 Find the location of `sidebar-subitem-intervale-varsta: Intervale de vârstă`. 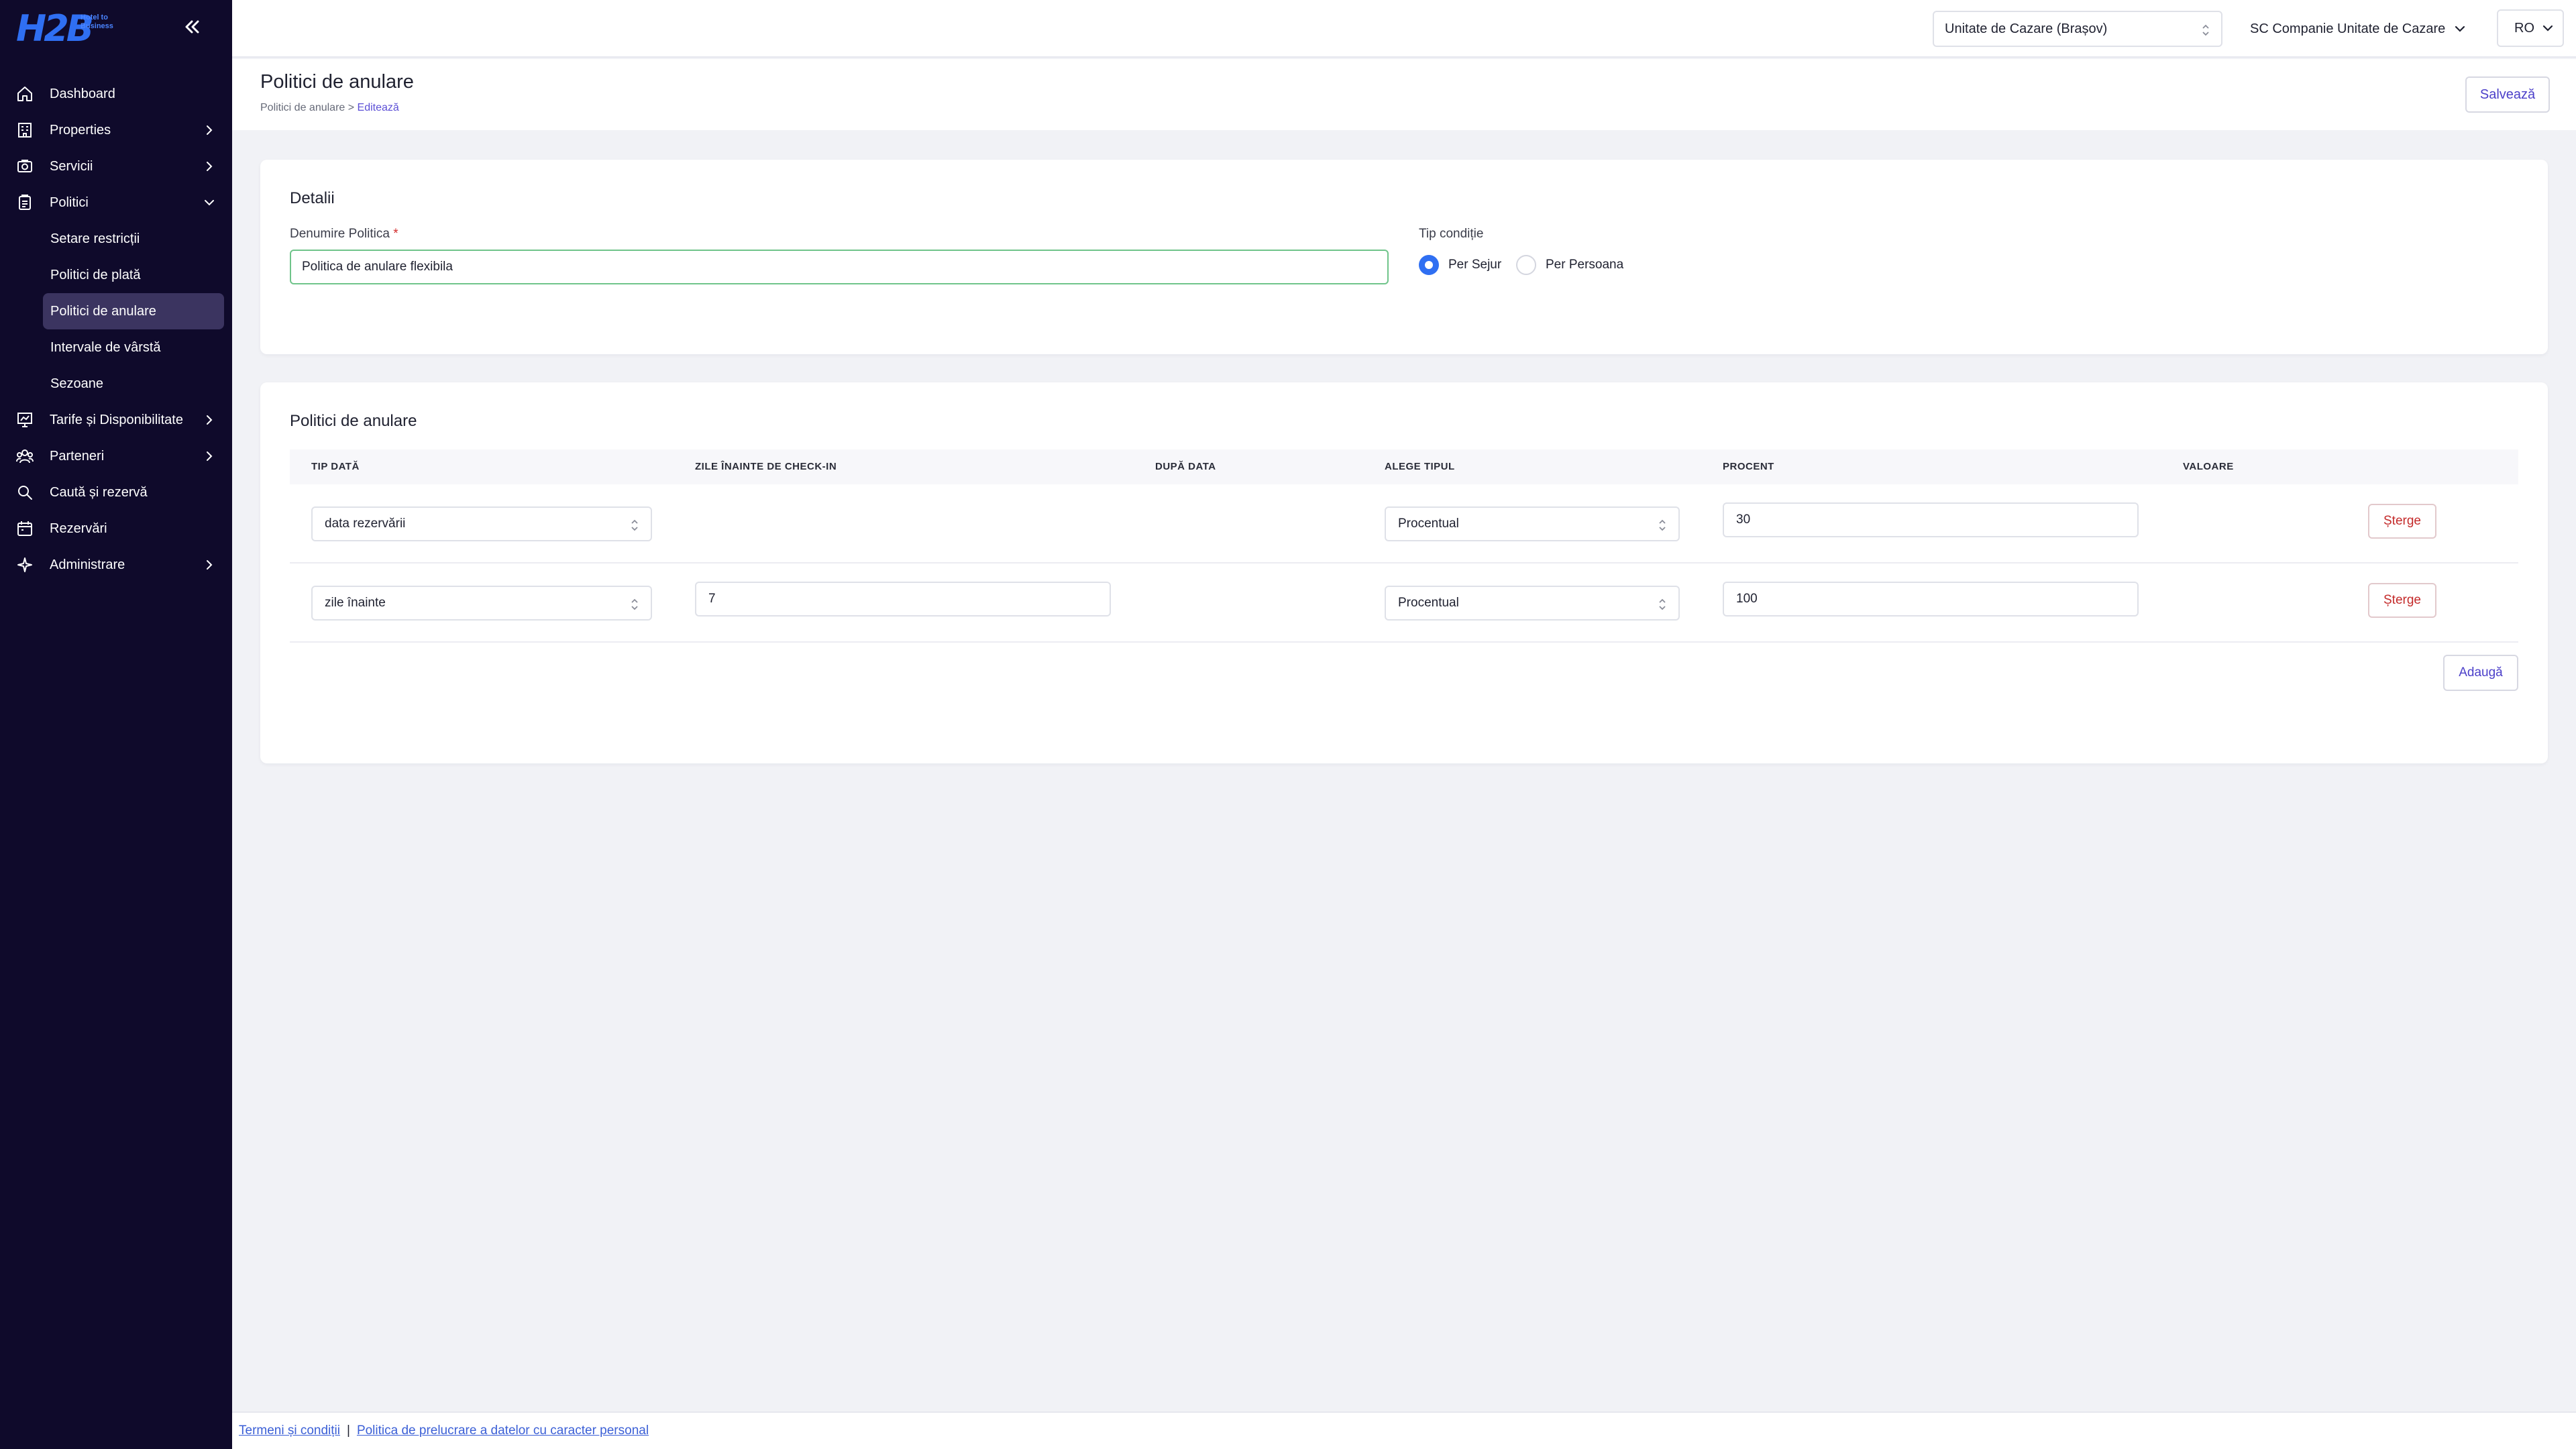

sidebar-subitem-intervale-varsta: Intervale de vârstă is located at coordinates (116, 347).